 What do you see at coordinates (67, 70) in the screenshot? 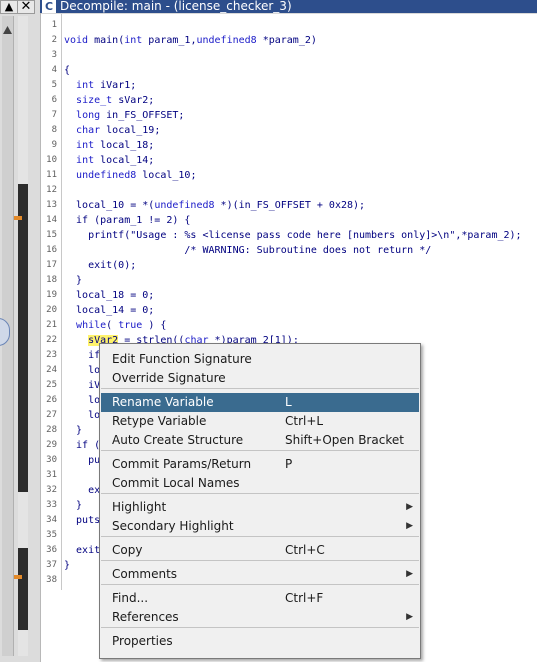
I see `code-text: {` at bounding box center [67, 70].